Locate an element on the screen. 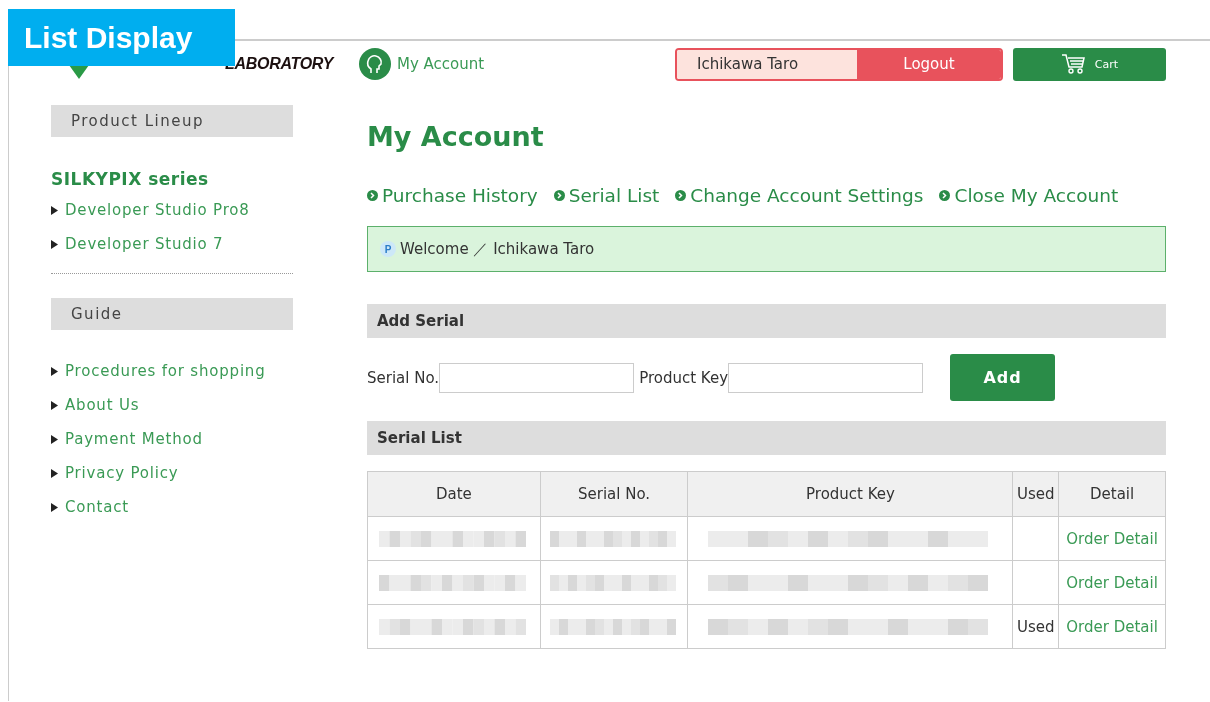  welcome-text: Welcome ／ Ichikawa Taro is located at coordinates (497, 249).